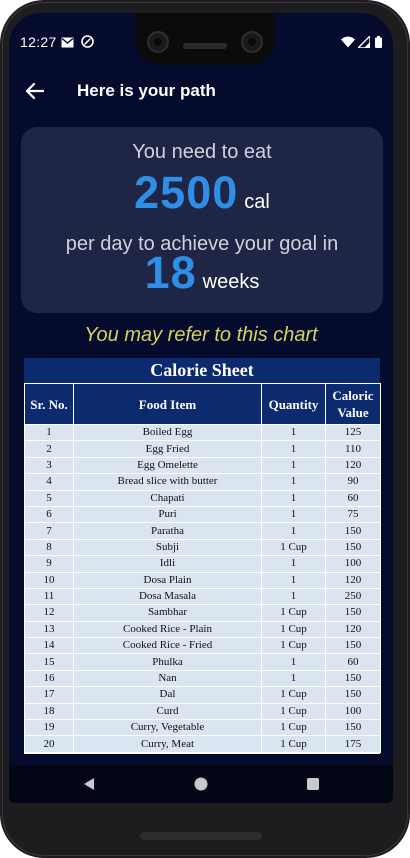  Describe the element at coordinates (167, 531) in the screenshot. I see `cell-food-item: Paratha` at that location.